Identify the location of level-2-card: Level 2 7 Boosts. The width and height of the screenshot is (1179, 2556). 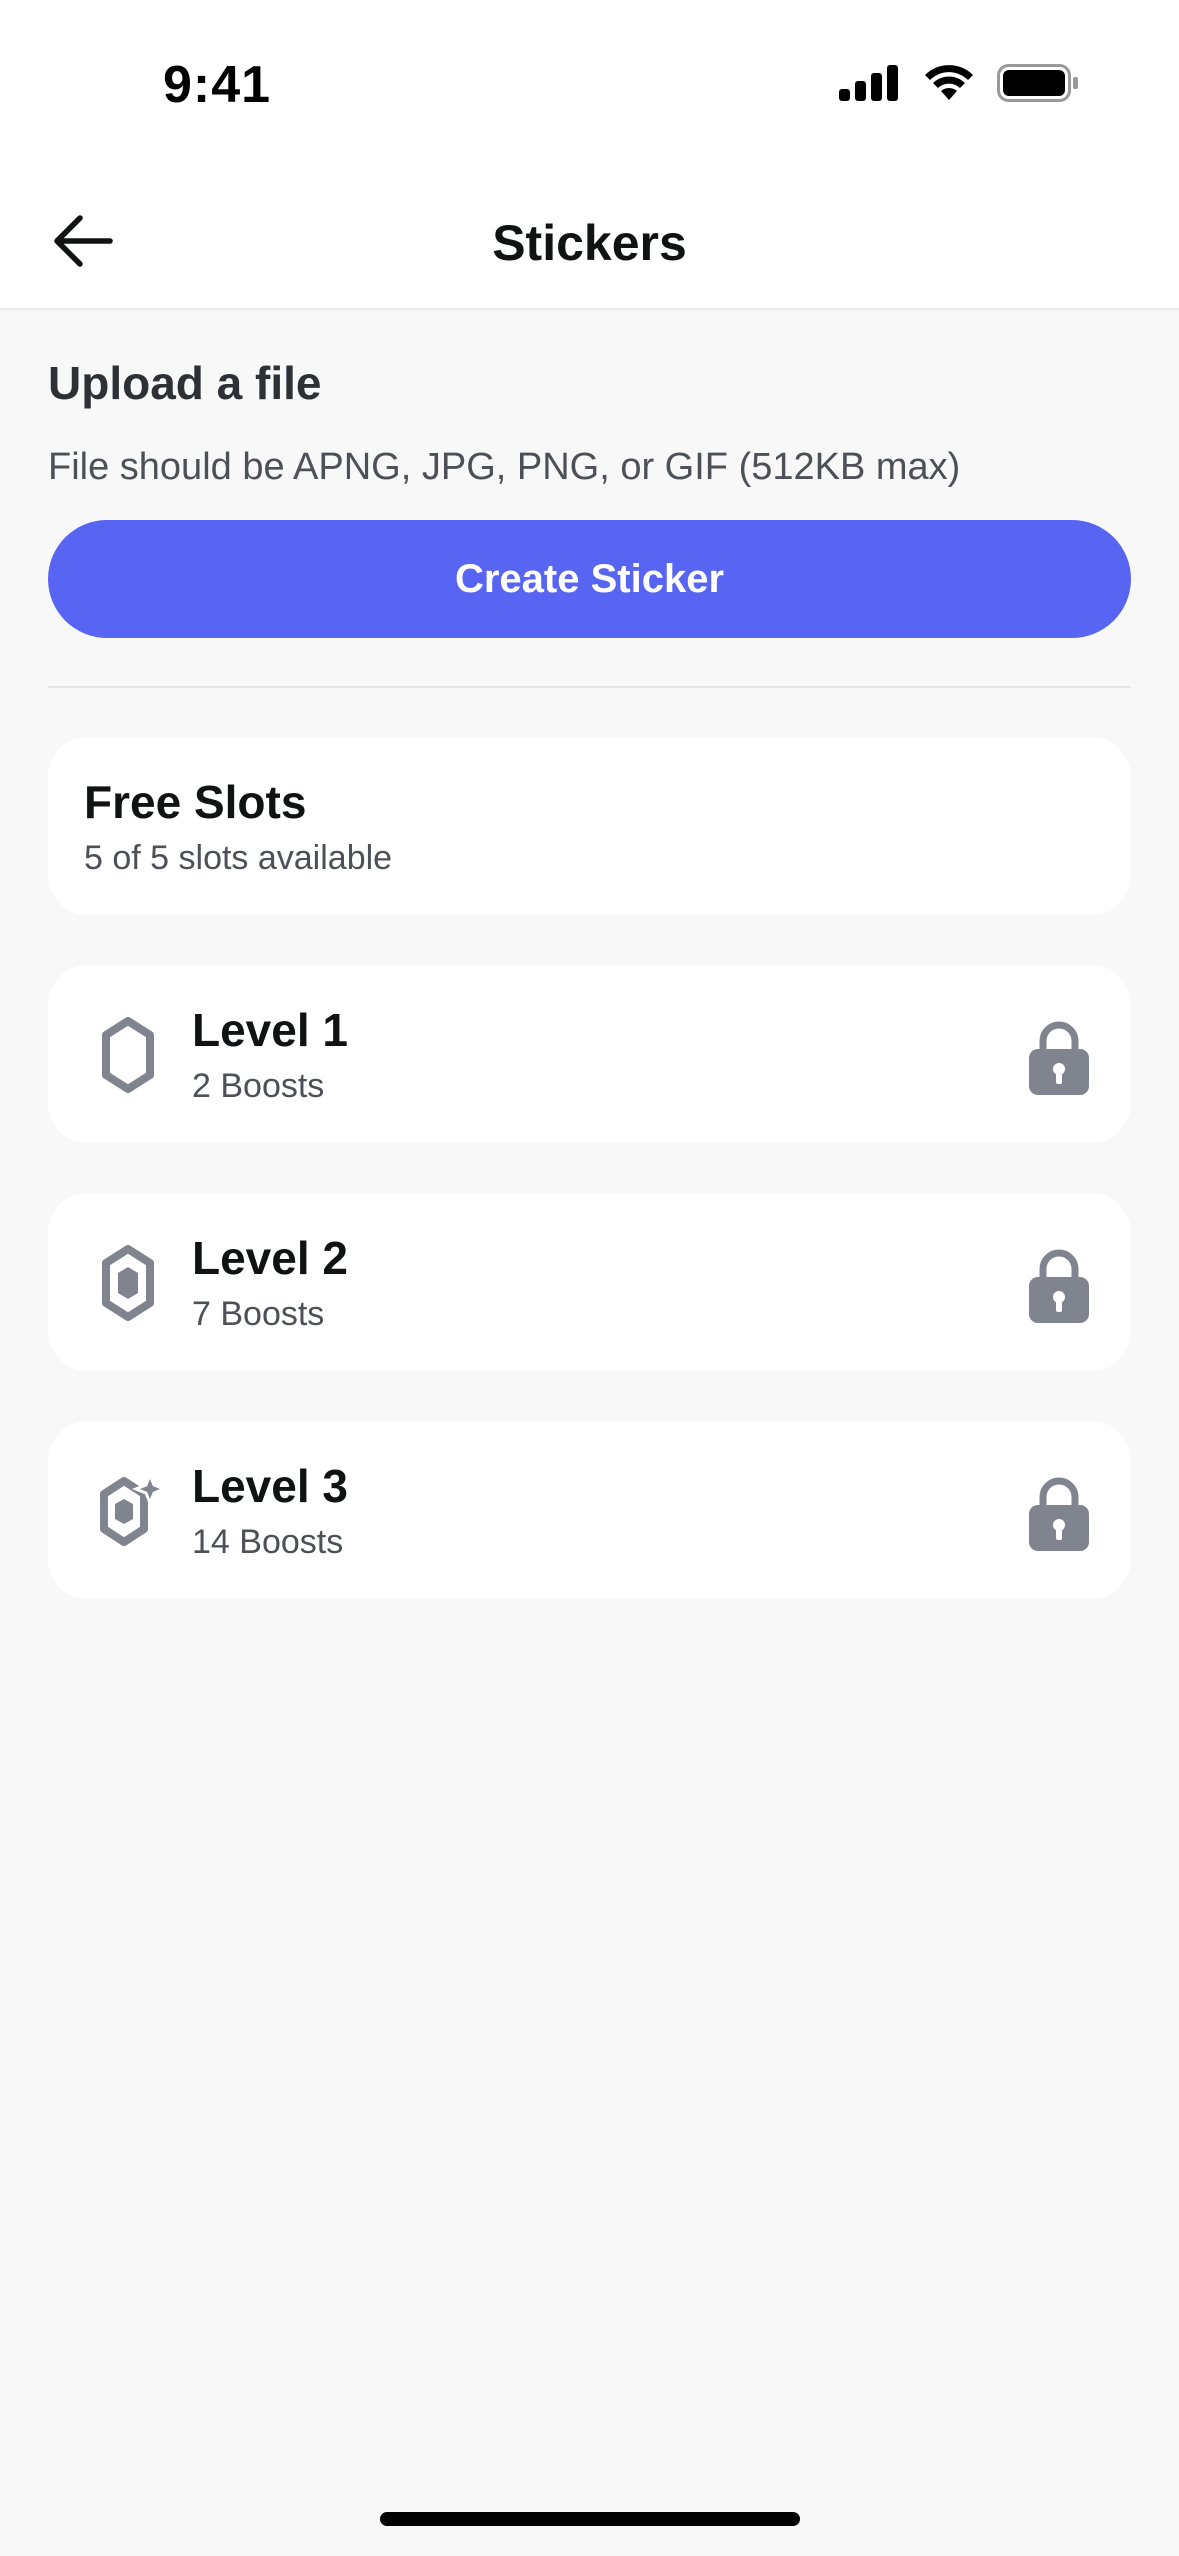
(589, 1282).